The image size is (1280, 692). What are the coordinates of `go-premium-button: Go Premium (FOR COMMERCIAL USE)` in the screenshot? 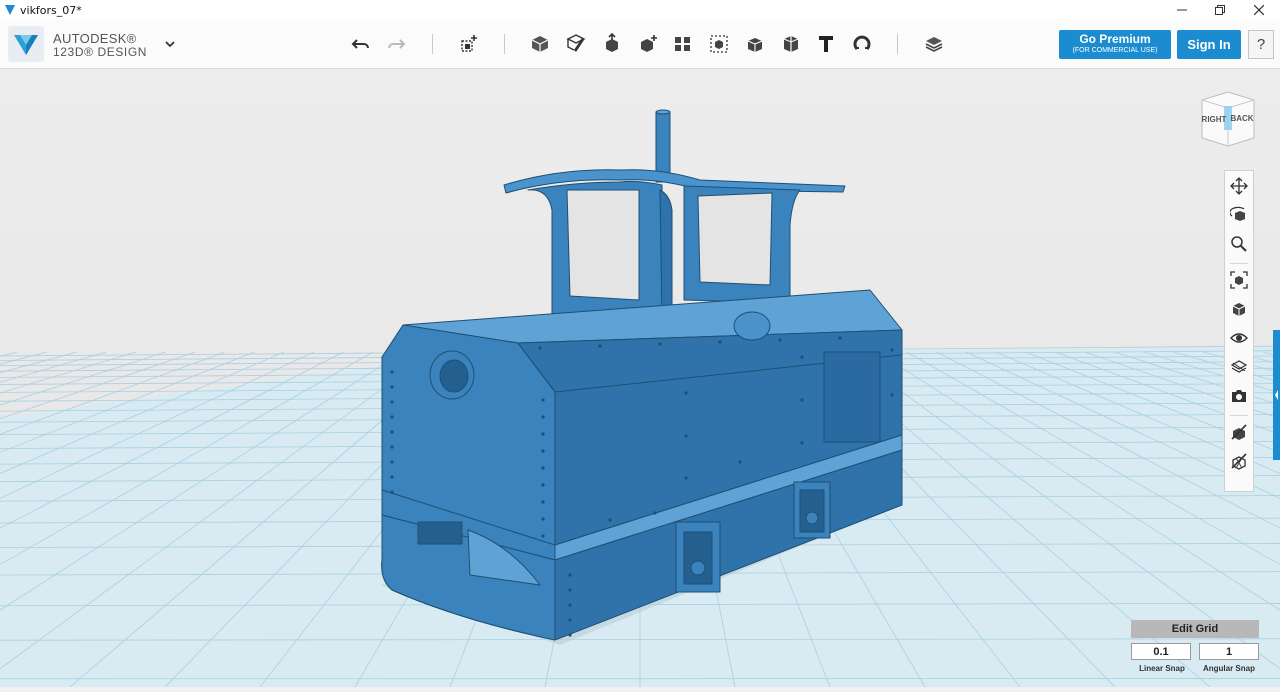 It's located at (1115, 44).